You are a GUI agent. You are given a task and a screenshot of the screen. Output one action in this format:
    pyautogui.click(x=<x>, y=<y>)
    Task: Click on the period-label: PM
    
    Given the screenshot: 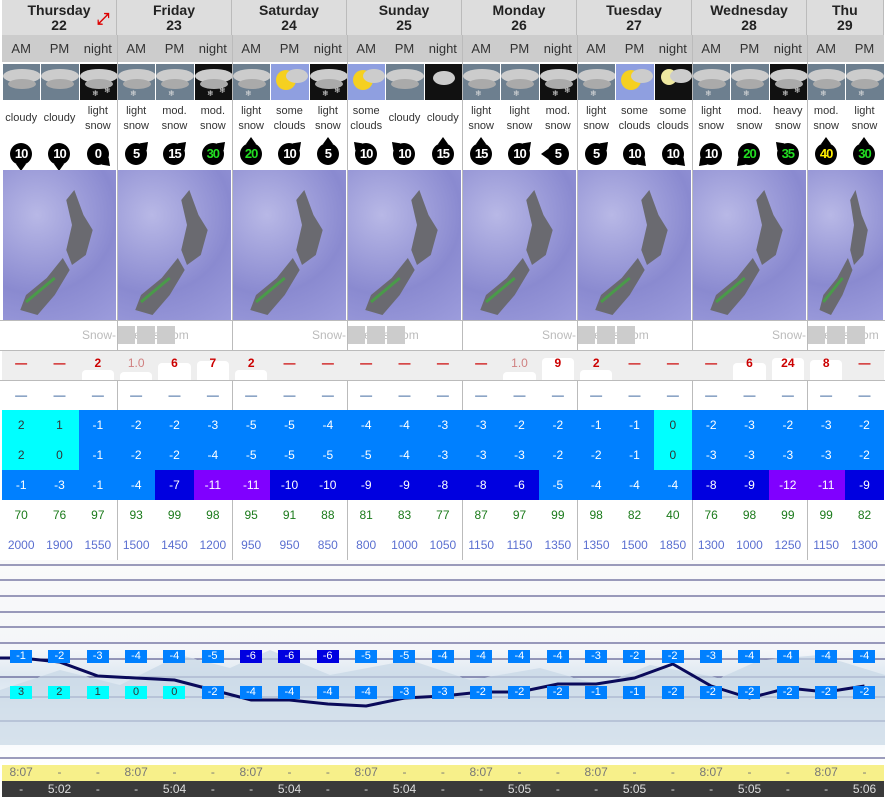 What is the action you would take?
    pyautogui.click(x=864, y=48)
    